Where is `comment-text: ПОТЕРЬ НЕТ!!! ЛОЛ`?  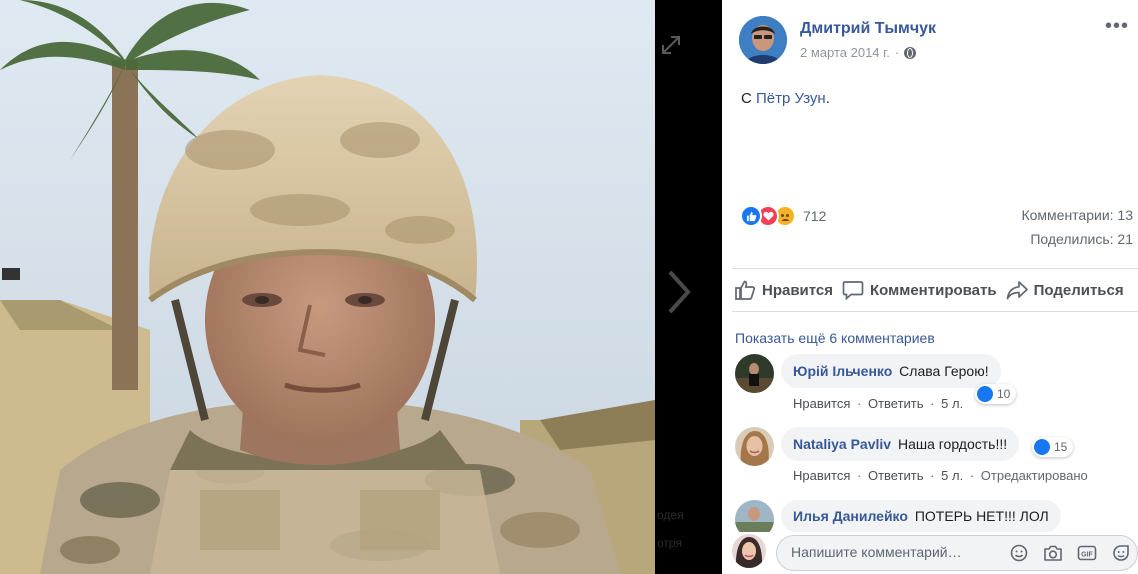 comment-text: ПОТЕРЬ НЕТ!!! ЛОЛ is located at coordinates (981, 516).